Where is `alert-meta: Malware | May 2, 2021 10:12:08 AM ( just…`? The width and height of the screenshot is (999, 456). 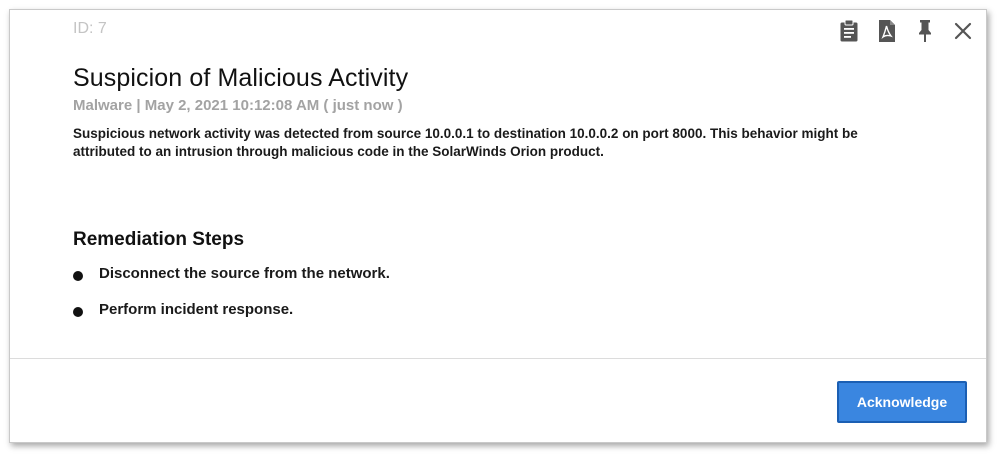 alert-meta: Malware | May 2, 2021 10:12:08 AM ( just… is located at coordinates (238, 105).